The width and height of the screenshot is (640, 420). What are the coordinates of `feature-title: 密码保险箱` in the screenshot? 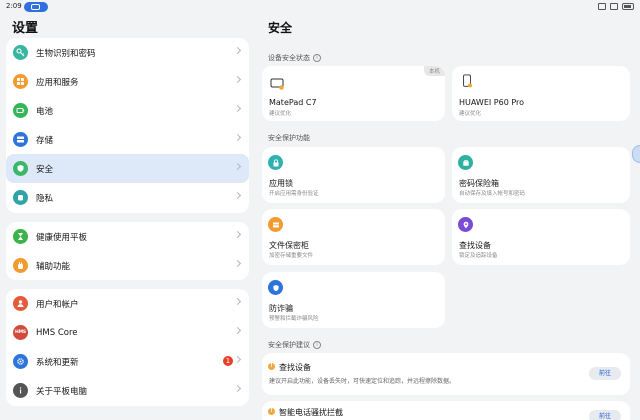 It's located at (479, 183).